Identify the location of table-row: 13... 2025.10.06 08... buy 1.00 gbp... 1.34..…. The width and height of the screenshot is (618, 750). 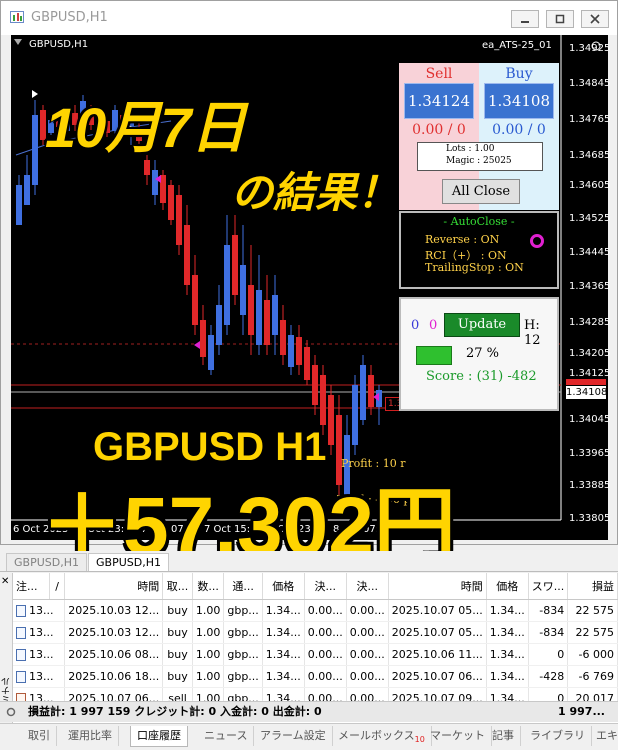
(315, 654).